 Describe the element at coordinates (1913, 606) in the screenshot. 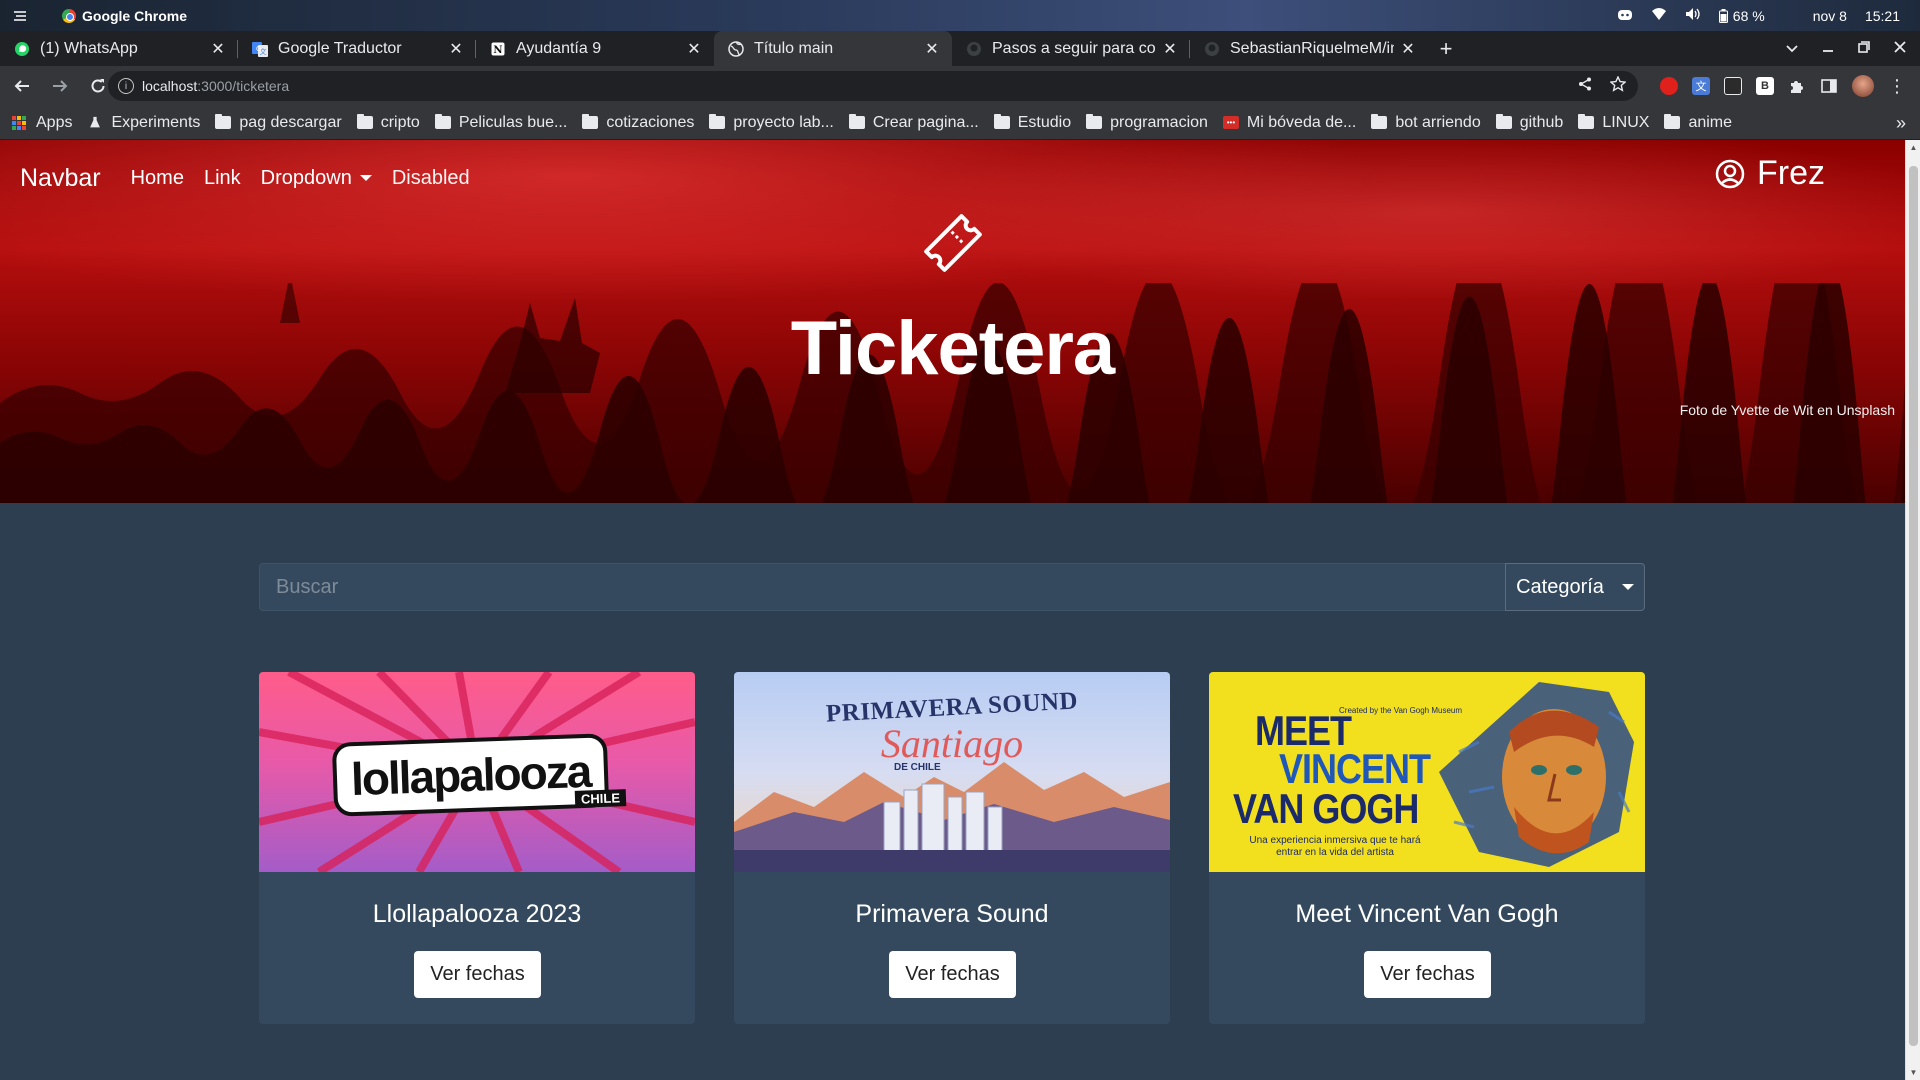

I see `scrollbar-thumb` at that location.